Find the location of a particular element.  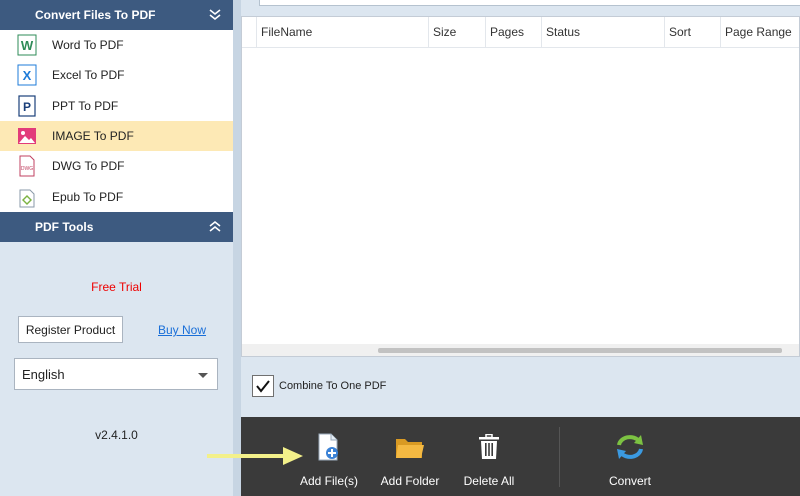

combine-checkbox is located at coordinates (263, 386).